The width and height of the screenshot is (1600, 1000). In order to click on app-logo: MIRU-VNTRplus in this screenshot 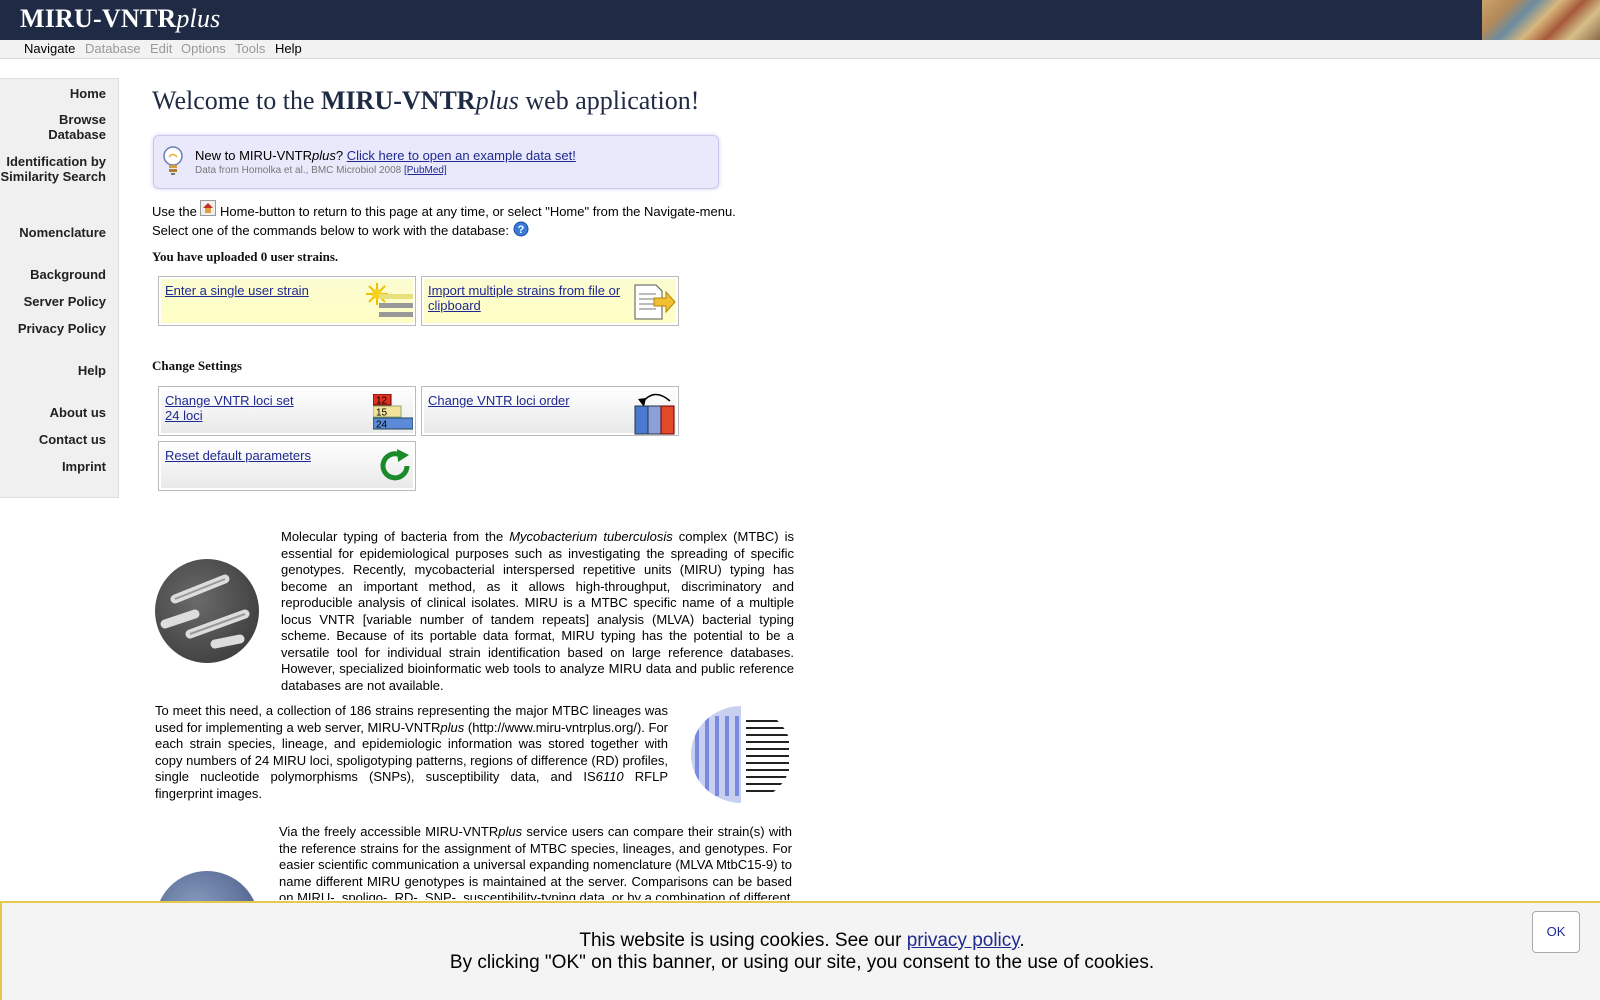, I will do `click(120, 19)`.